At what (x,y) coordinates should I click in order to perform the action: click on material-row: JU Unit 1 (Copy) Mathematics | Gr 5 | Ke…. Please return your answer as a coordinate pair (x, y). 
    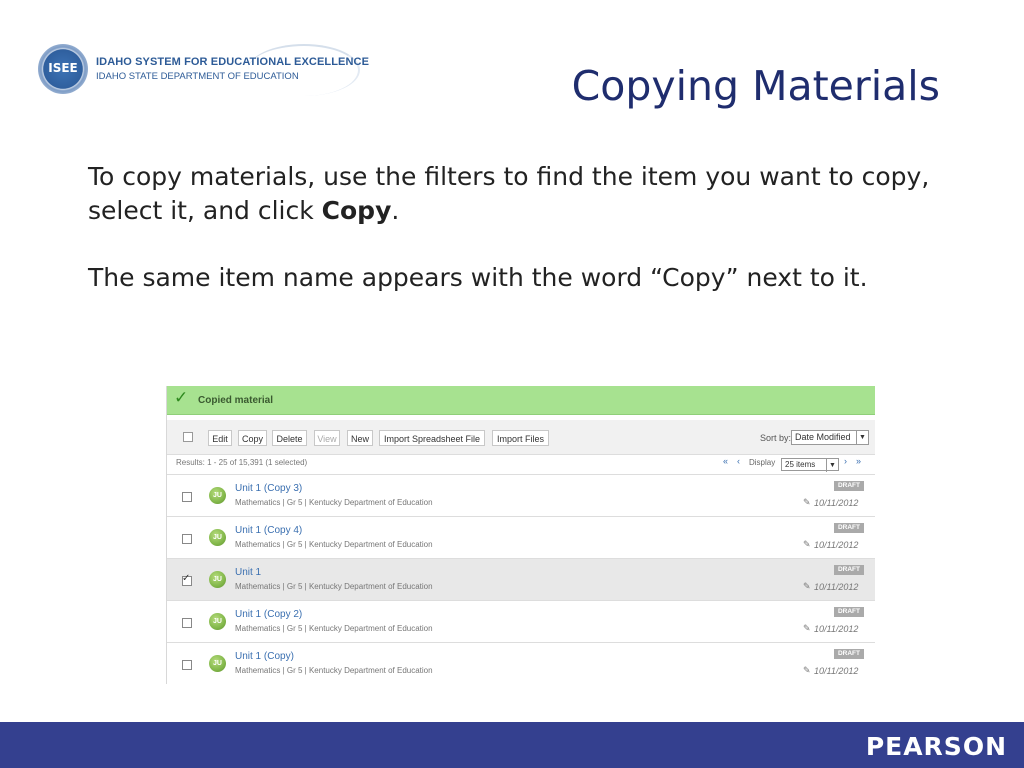
    Looking at the image, I should click on (521, 663).